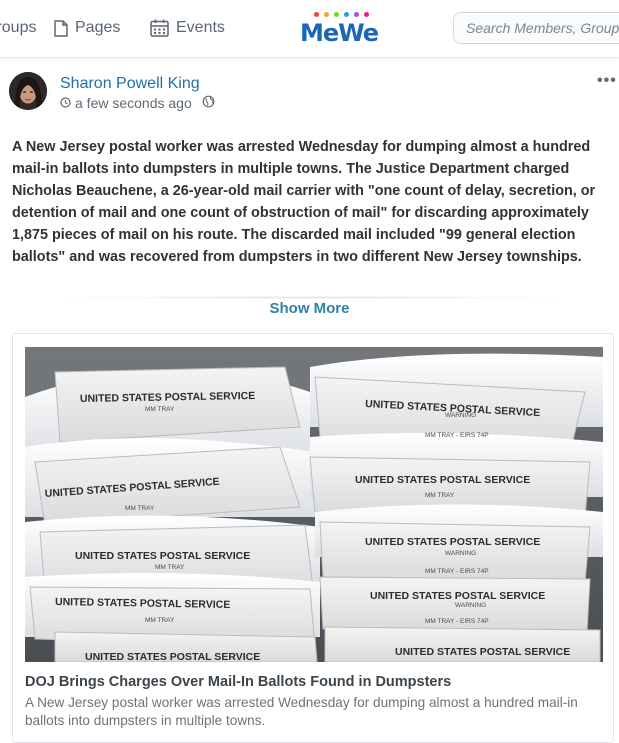 Image resolution: width=619 pixels, height=743 pixels. I want to click on mewe-logo: MeWe, so click(340, 30).